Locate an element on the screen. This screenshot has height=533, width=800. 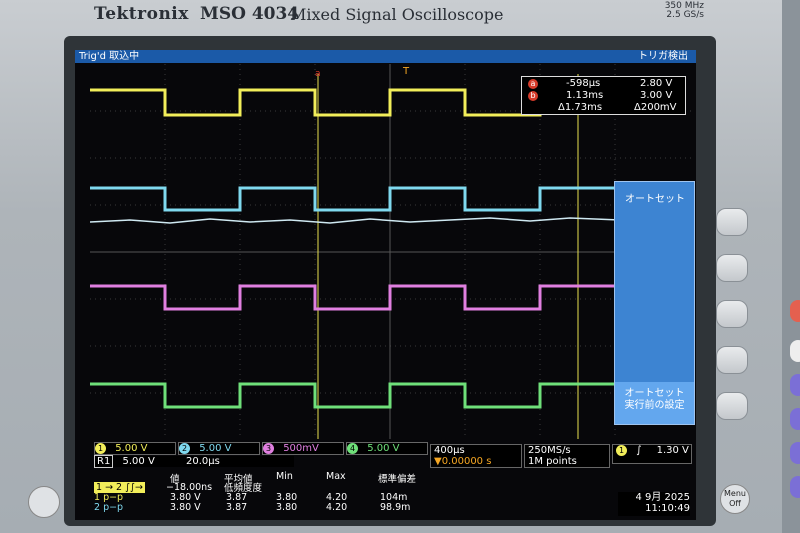
ch-button-white is located at coordinates (795, 351).